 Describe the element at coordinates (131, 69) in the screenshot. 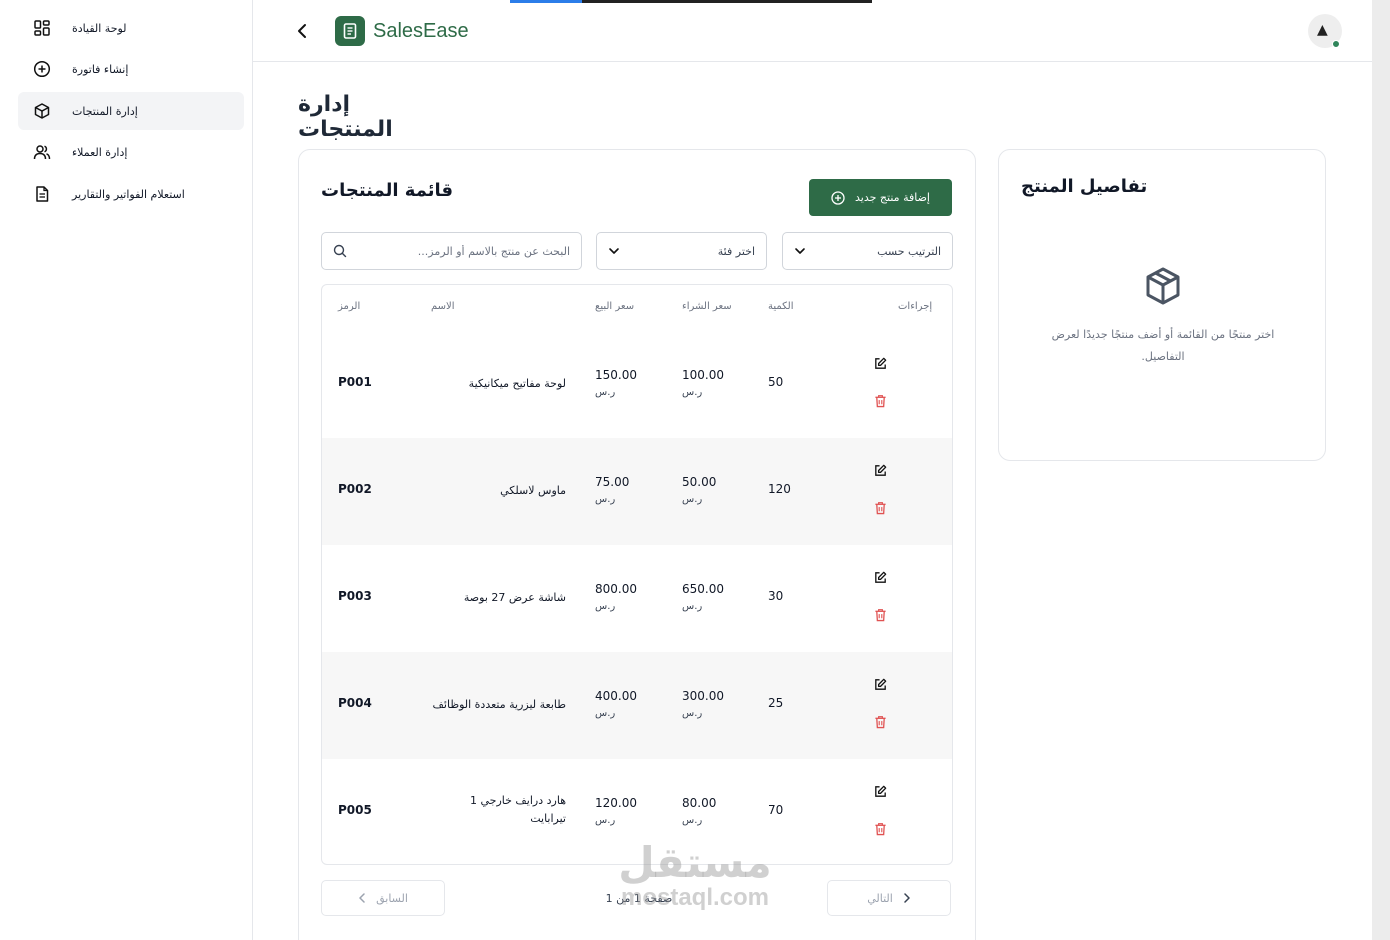

I see `sidebar-item-create-invoice: إنشاء فاتورة` at that location.